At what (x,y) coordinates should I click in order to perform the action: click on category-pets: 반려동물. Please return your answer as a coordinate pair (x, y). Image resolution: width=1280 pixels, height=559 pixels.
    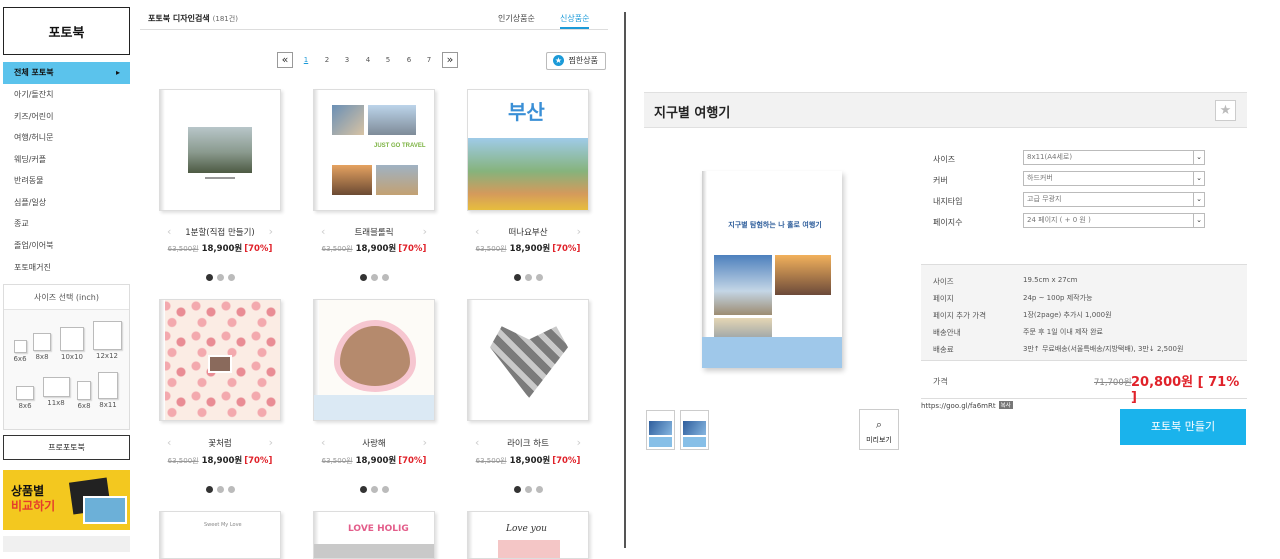
    Looking at the image, I should click on (66, 181).